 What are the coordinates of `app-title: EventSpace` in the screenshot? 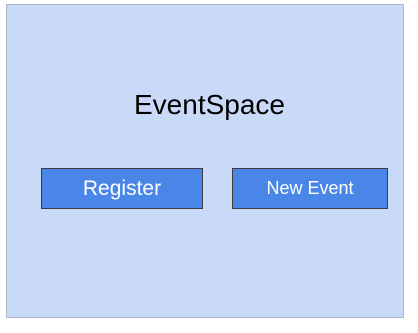 It's located at (209, 104).